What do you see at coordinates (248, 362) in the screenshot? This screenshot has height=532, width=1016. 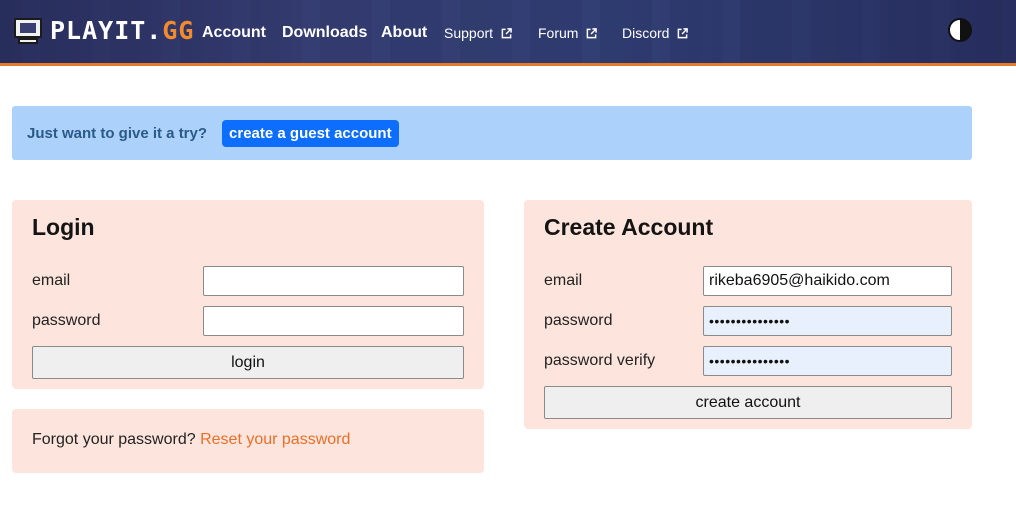 I see `login-button: login` at bounding box center [248, 362].